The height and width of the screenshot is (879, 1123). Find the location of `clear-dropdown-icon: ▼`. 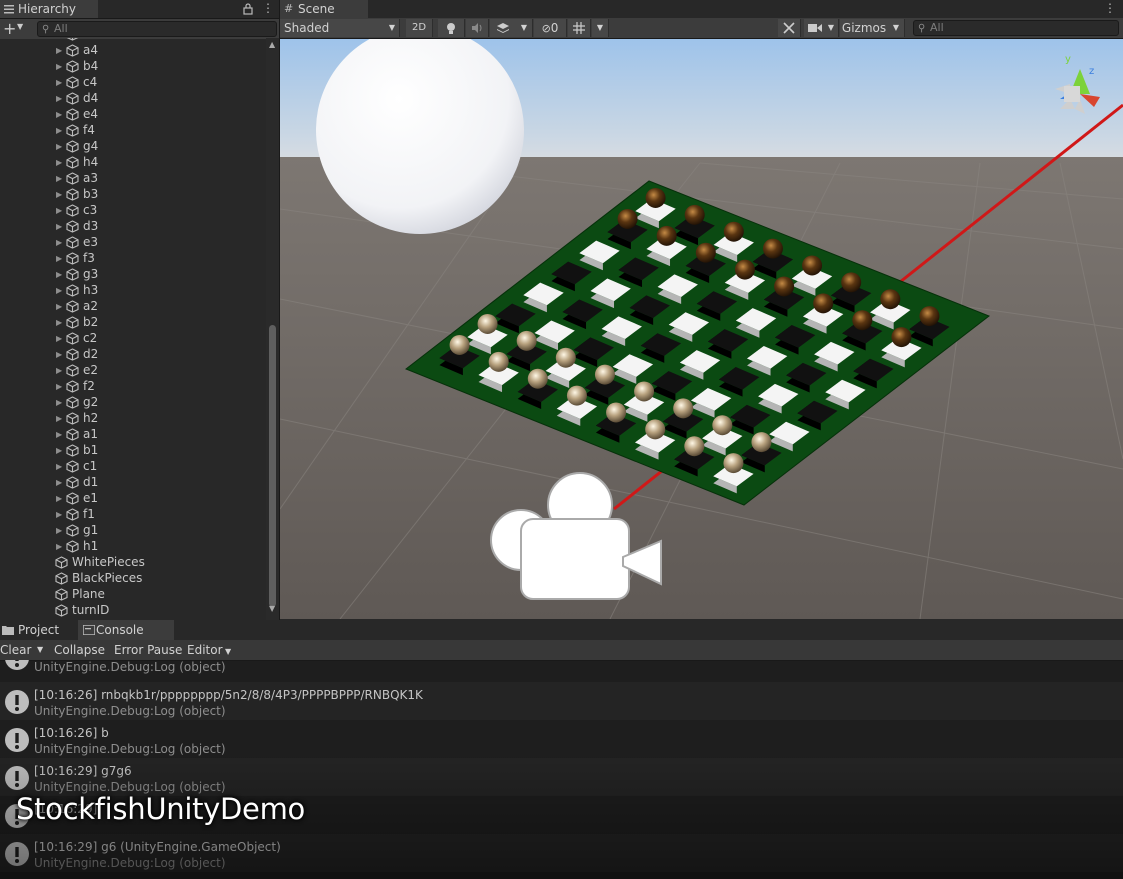

clear-dropdown-icon: ▼ is located at coordinates (40, 650).